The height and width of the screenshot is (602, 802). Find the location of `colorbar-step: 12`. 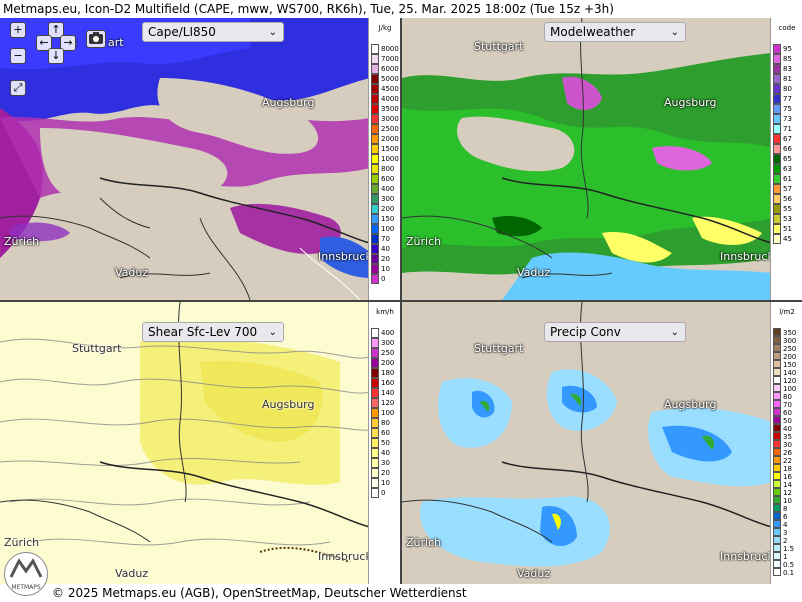

colorbar-step: 12 is located at coordinates (787, 492).